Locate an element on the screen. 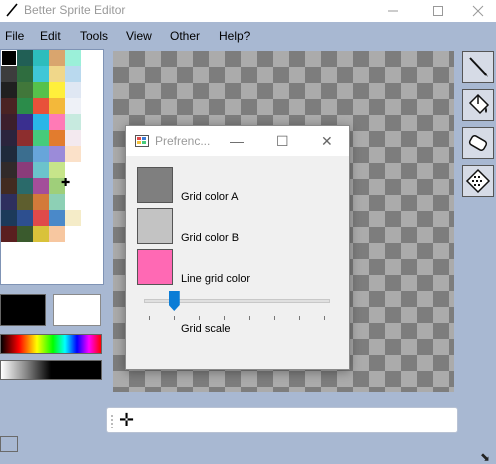 This screenshot has width=496, height=464. line-grid-color-label: Line grid color is located at coordinates (216, 279).